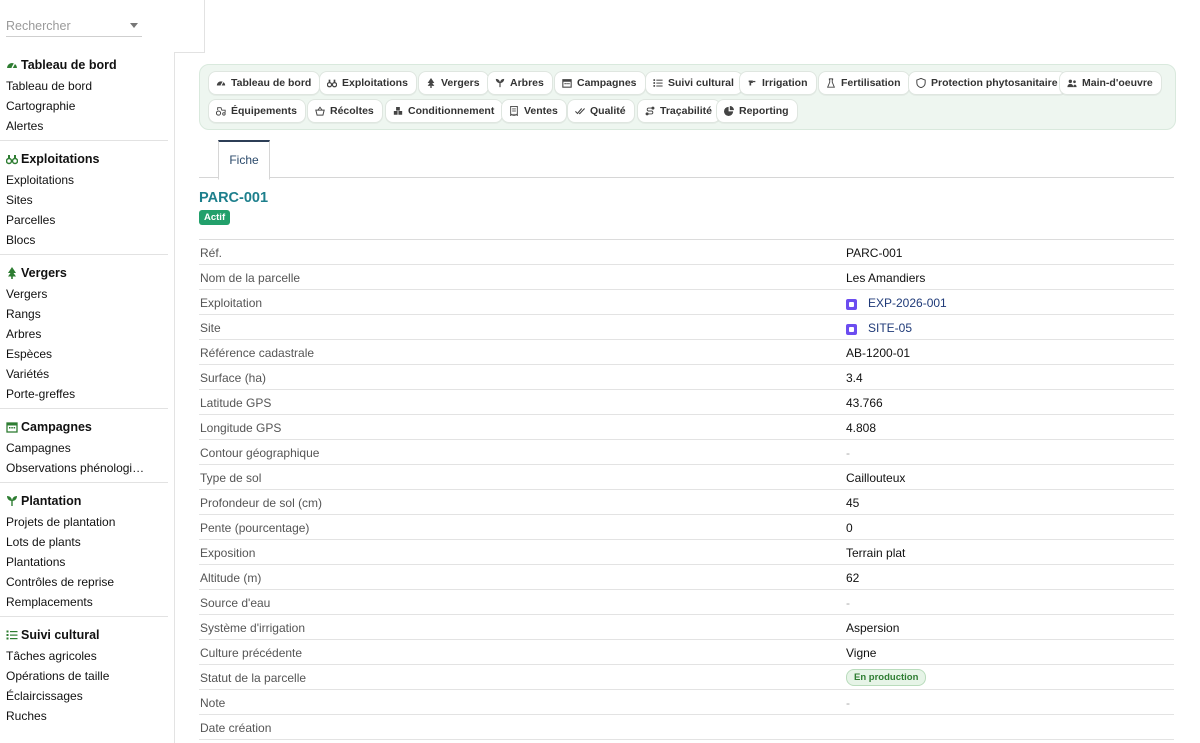 The width and height of the screenshot is (1200, 743). Describe the element at coordinates (764, 111) in the screenshot. I see `module-label: Reporting` at that location.